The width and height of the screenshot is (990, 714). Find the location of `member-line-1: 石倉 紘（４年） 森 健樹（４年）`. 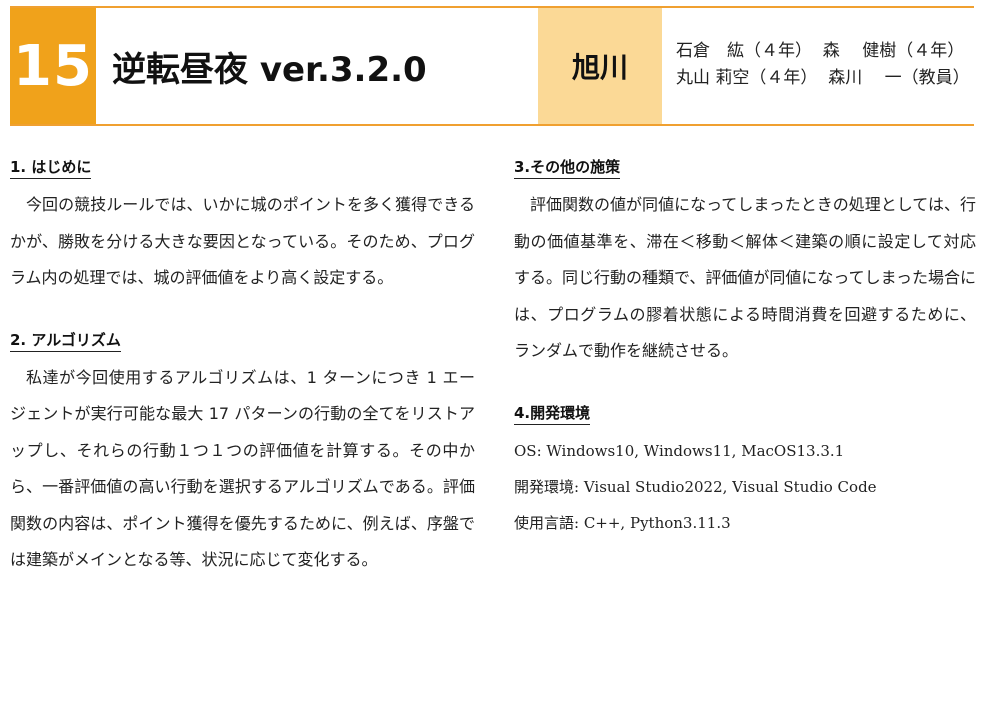

member-line-1: 石倉 紘（４年） 森 健樹（４年） is located at coordinates (820, 51).